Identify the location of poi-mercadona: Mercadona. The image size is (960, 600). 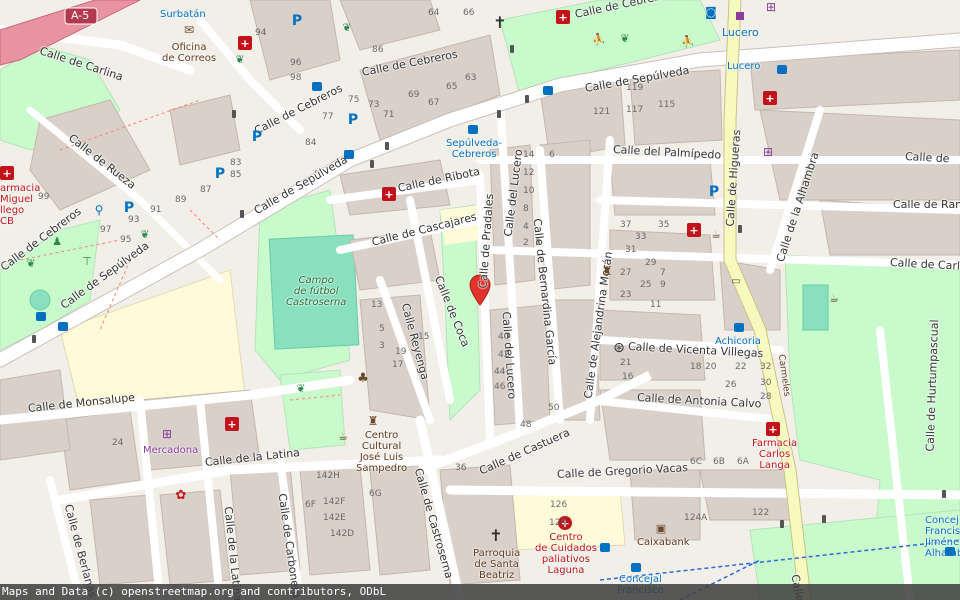
(170, 450).